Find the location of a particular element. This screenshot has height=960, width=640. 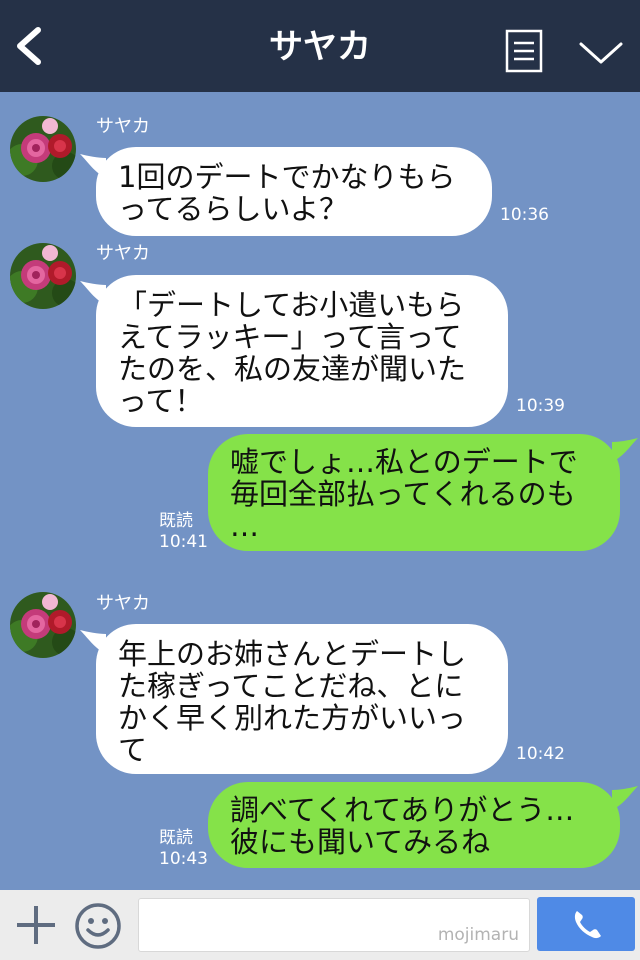

incoming-message: 1回のデートでかなりもら ってるらしいよ？ is located at coordinates (294, 191).